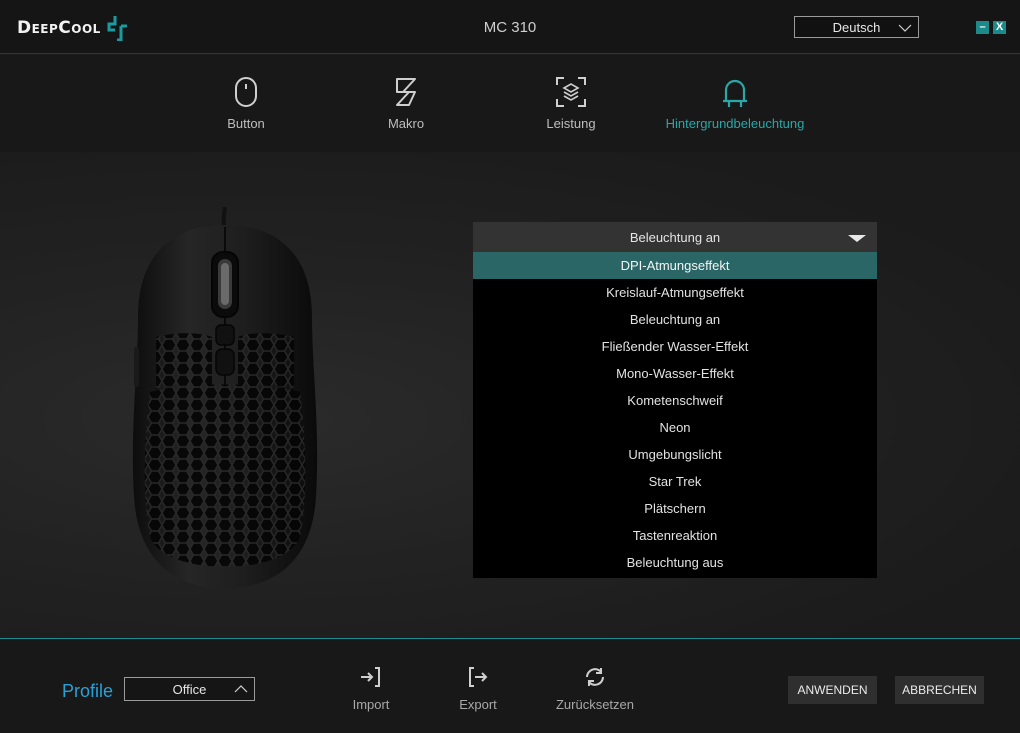  I want to click on tab-button: Button, so click(246, 103).